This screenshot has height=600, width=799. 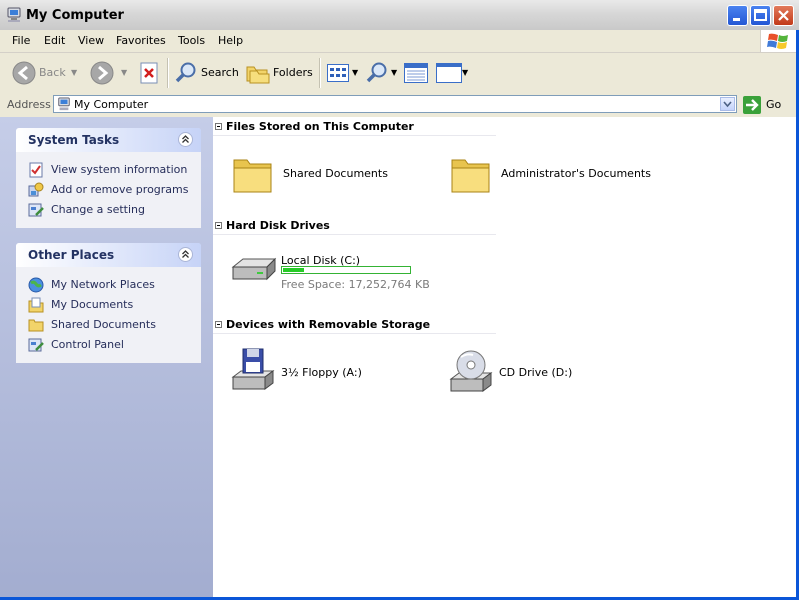 I want to click on disk-usage-bar, so click(x=346, y=270).